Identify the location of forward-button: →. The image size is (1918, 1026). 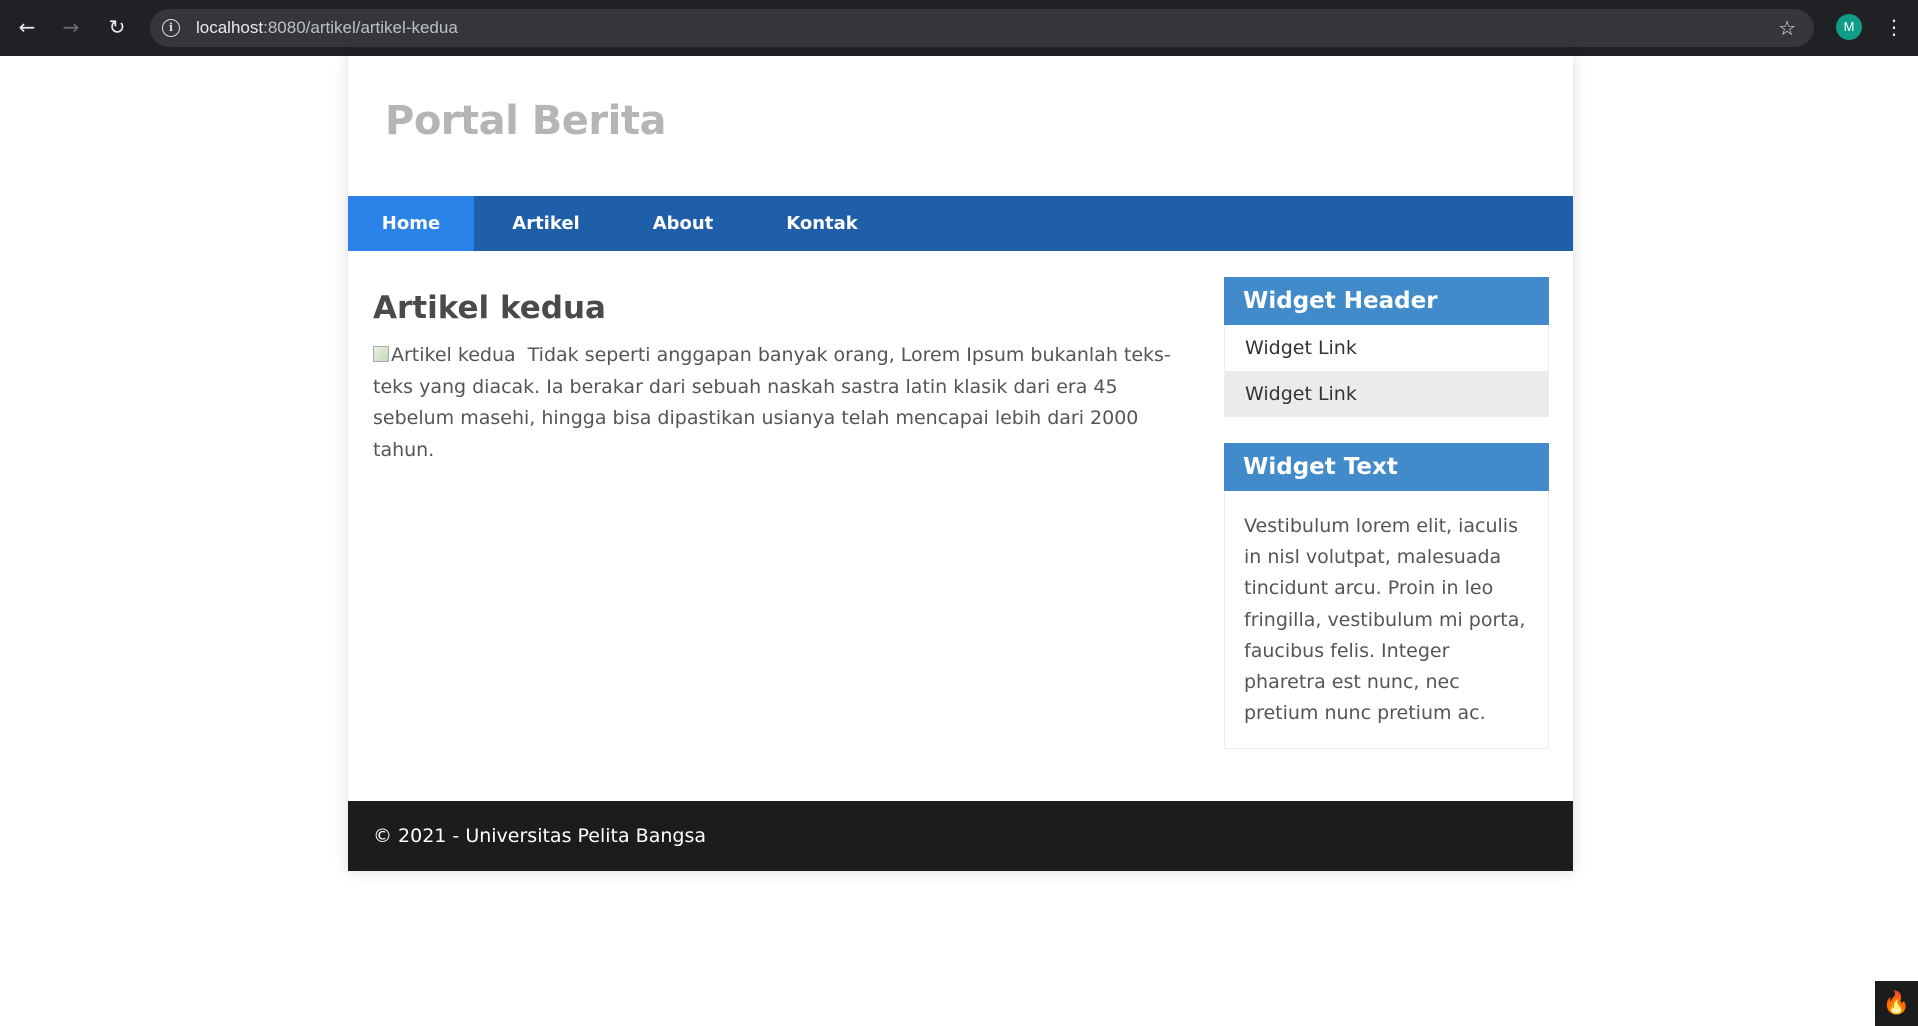
(71, 27).